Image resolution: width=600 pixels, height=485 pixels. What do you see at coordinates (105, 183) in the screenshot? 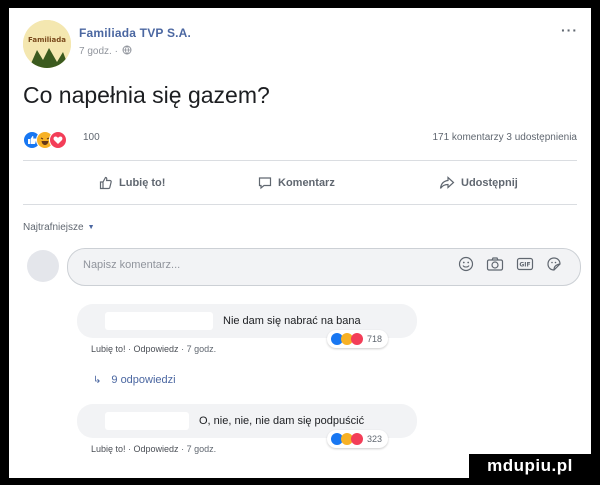
I see `thumbs-up-icon` at bounding box center [105, 183].